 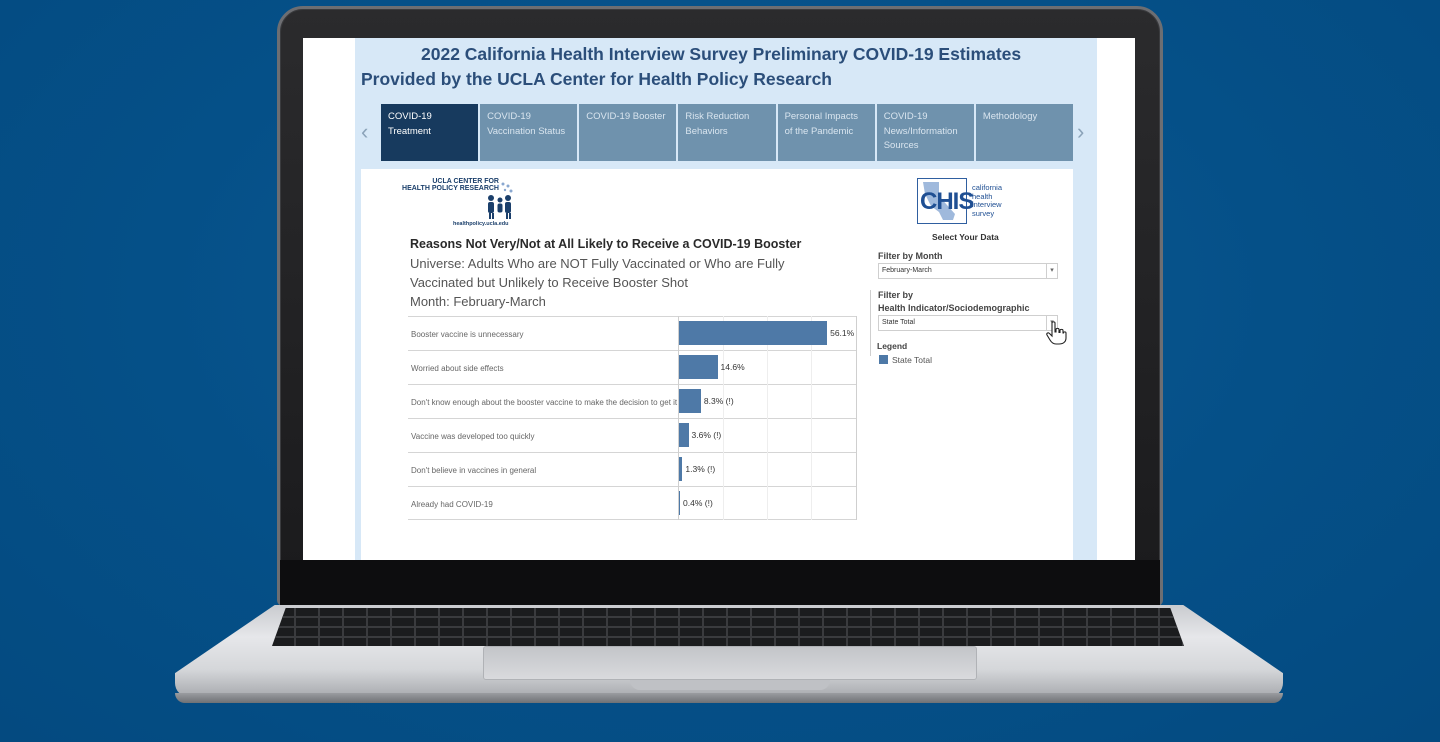 What do you see at coordinates (947, 201) in the screenshot?
I see `chis-logo-mark: CHIS` at bounding box center [947, 201].